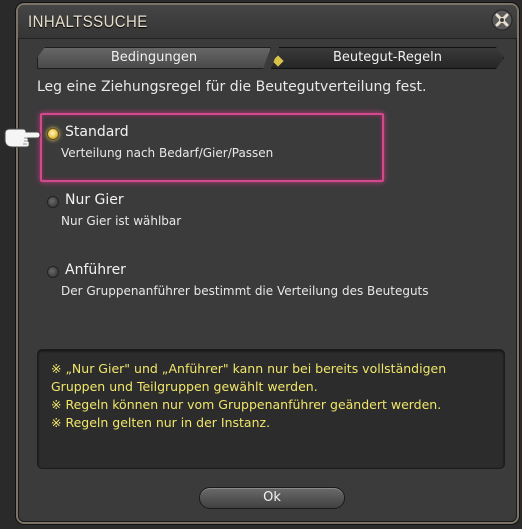  I want to click on option-title: Nur Gier, so click(94, 200).